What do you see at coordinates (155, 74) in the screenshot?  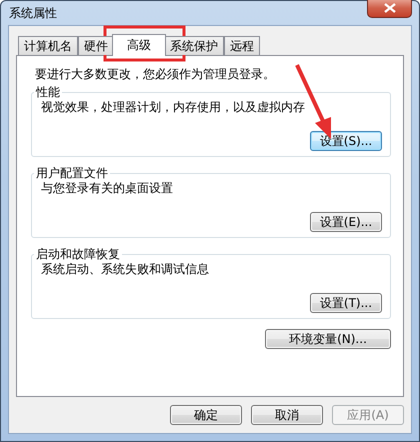 I see `admin-notice: 要进行大多数更改，您必须作为管理员登录。` at bounding box center [155, 74].